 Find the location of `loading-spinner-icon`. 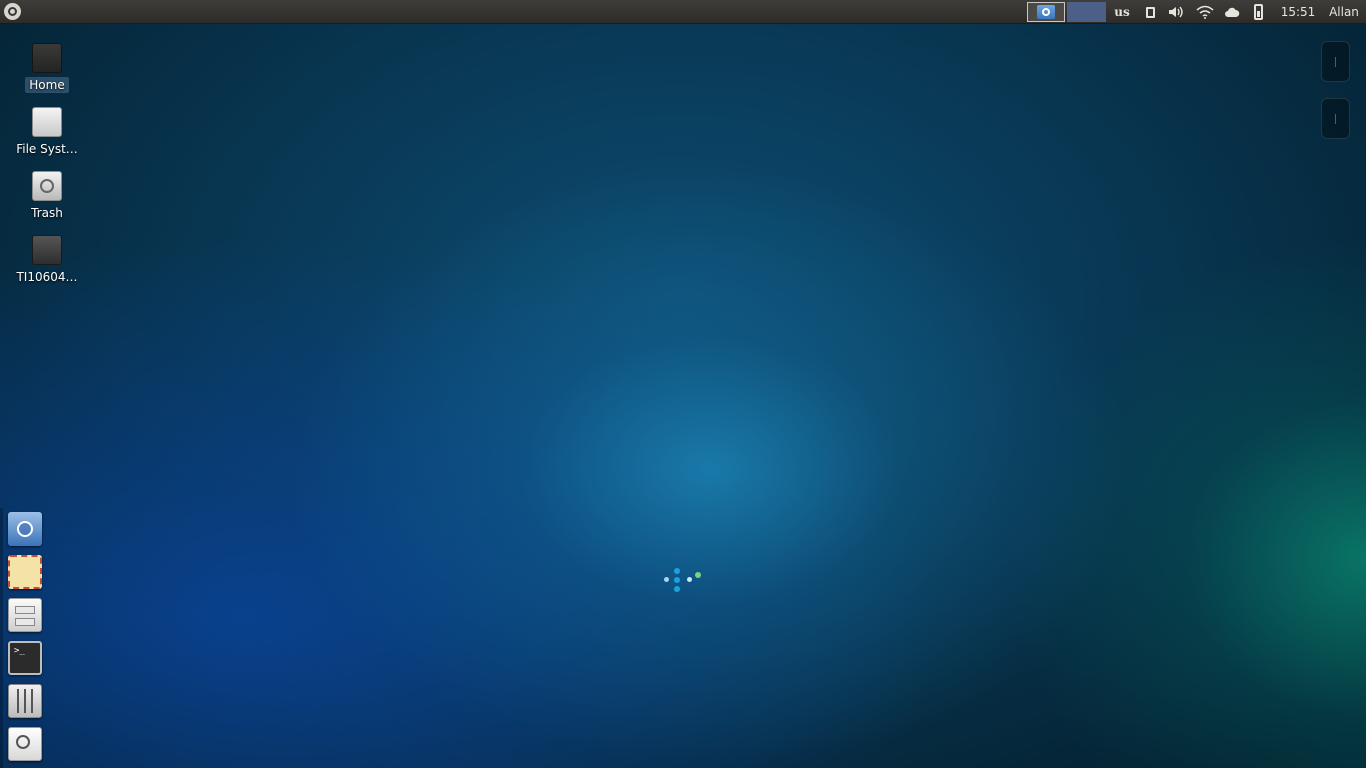

loading-spinner-icon is located at coordinates (682, 580).